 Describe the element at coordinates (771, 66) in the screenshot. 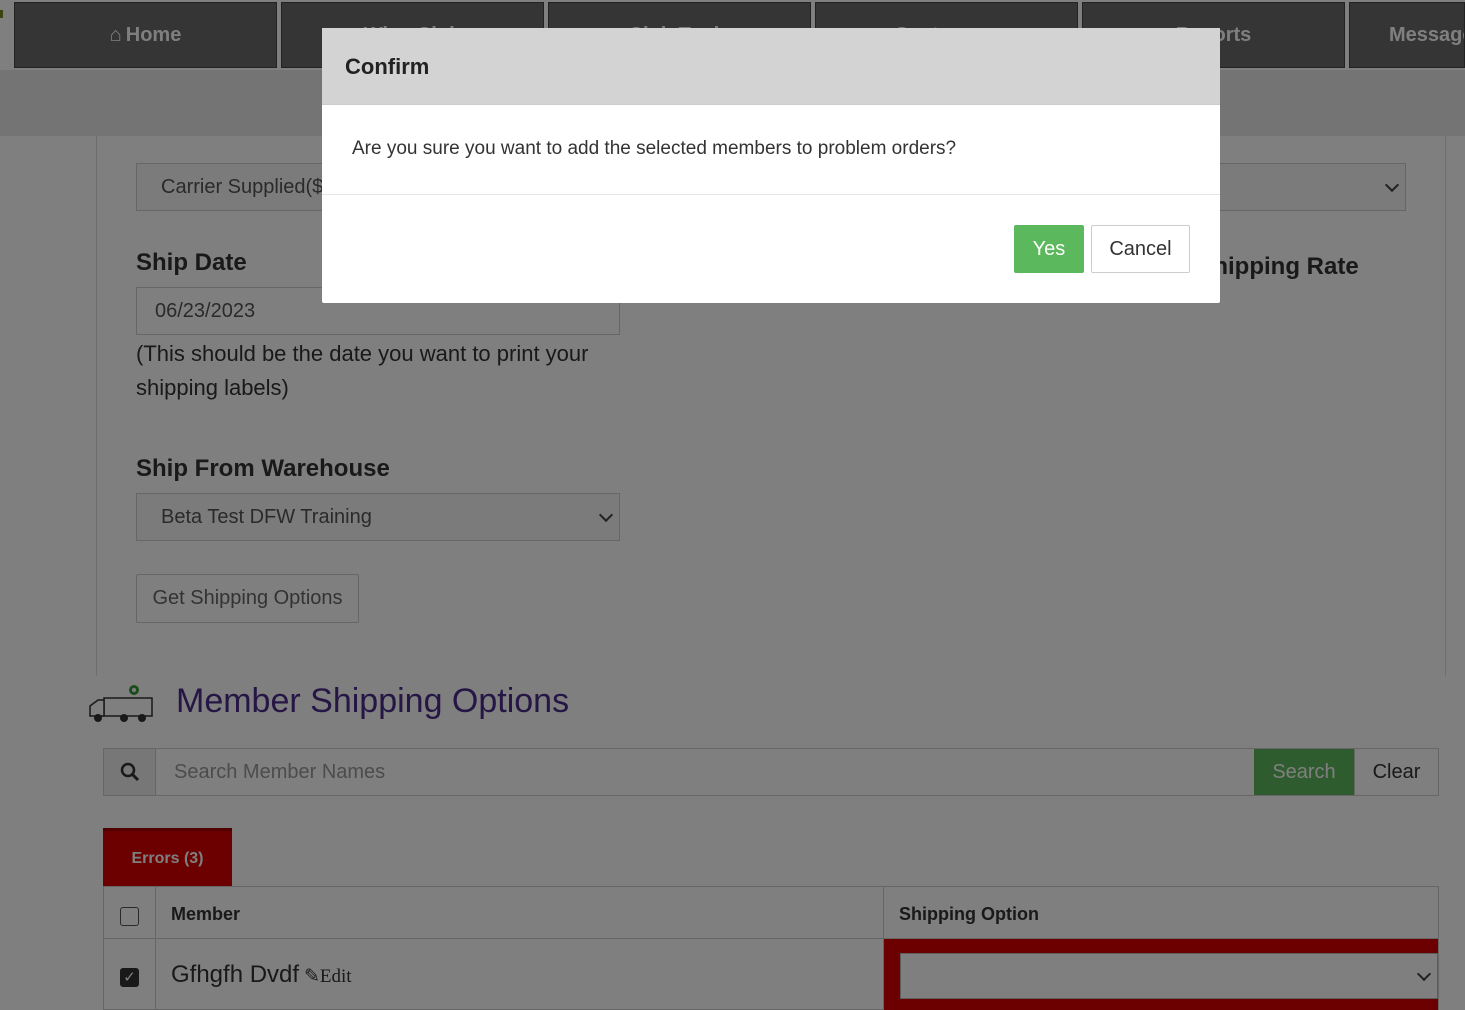

I see `modal-header: Confirm` at that location.